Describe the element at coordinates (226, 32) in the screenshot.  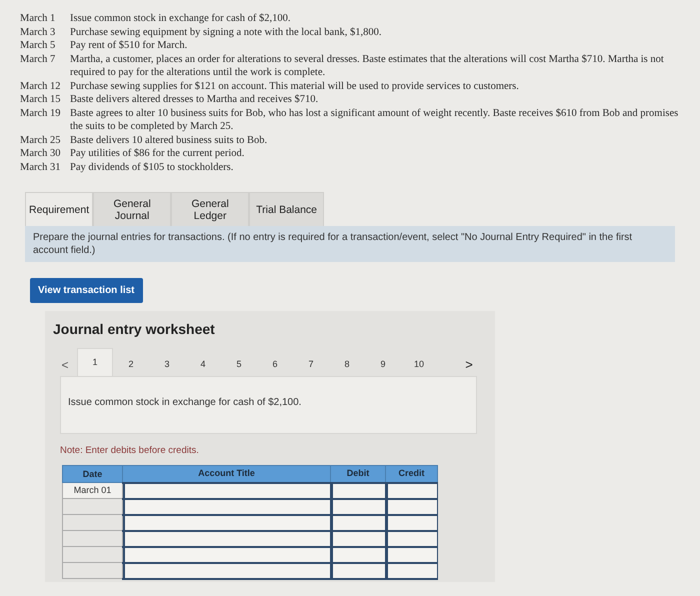
I see `transaction-text: Purchase sewing equipment by signing a note with the local bank, $1,800.` at that location.